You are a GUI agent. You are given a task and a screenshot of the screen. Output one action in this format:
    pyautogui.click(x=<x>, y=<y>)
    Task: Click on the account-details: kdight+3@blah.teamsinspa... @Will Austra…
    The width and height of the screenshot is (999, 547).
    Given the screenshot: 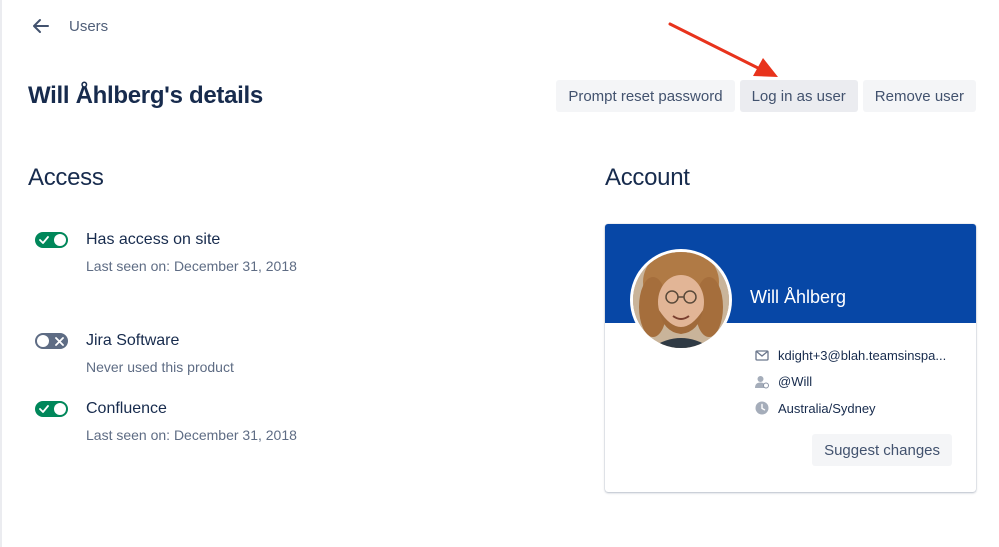 What is the action you would take?
    pyautogui.click(x=854, y=382)
    